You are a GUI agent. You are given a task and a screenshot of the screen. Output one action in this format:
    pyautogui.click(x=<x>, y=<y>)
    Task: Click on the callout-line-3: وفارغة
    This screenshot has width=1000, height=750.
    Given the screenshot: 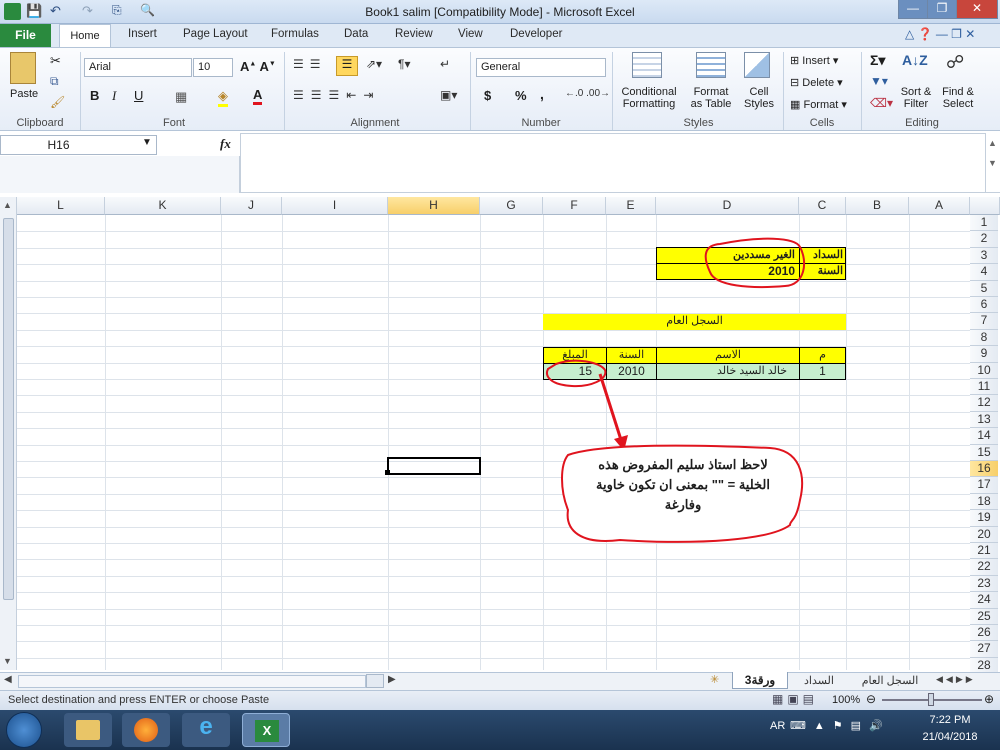 What is the action you would take?
    pyautogui.click(x=683, y=504)
    